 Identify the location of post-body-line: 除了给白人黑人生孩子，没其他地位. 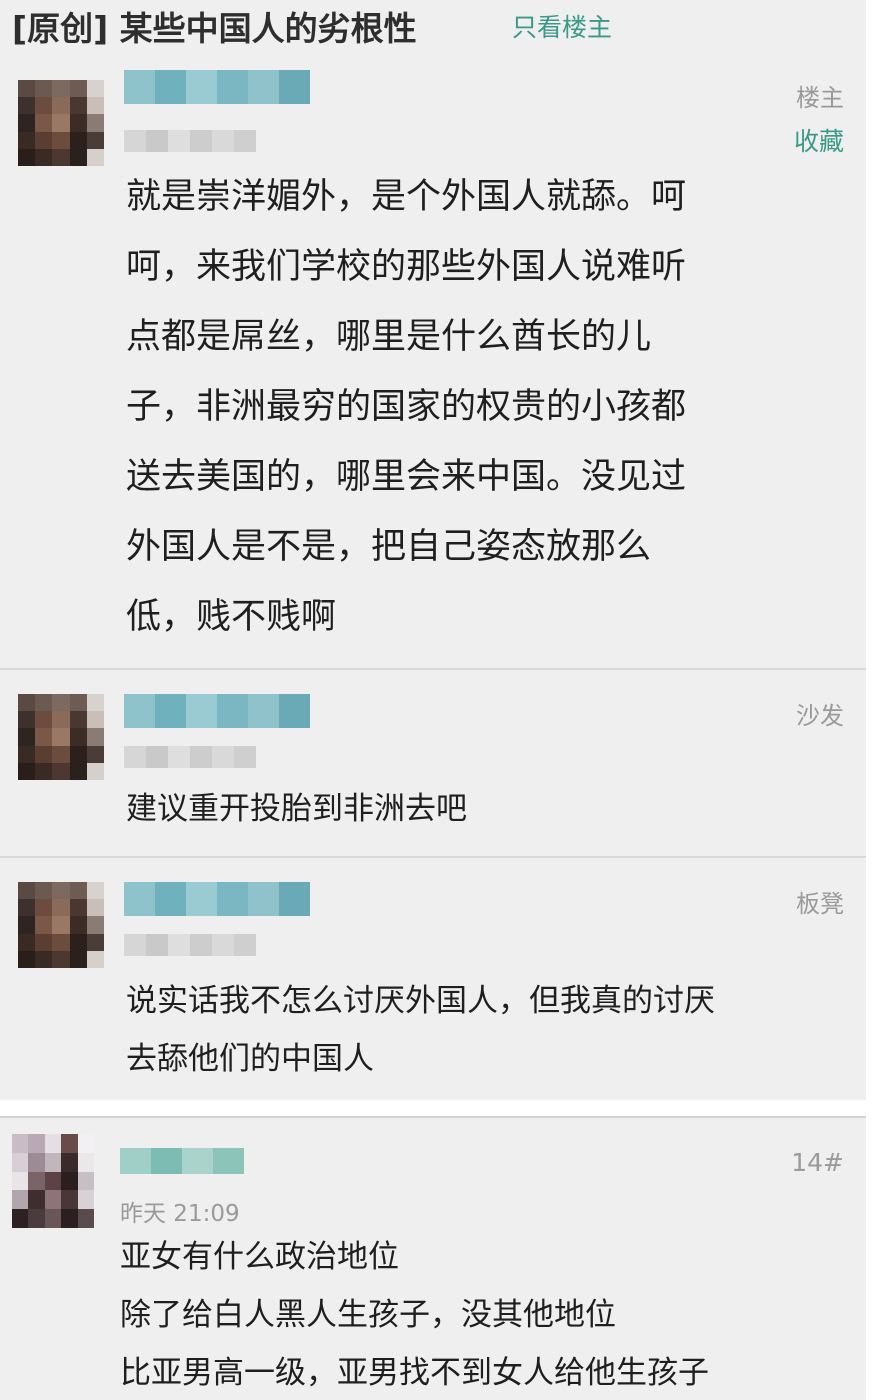
(368, 1315).